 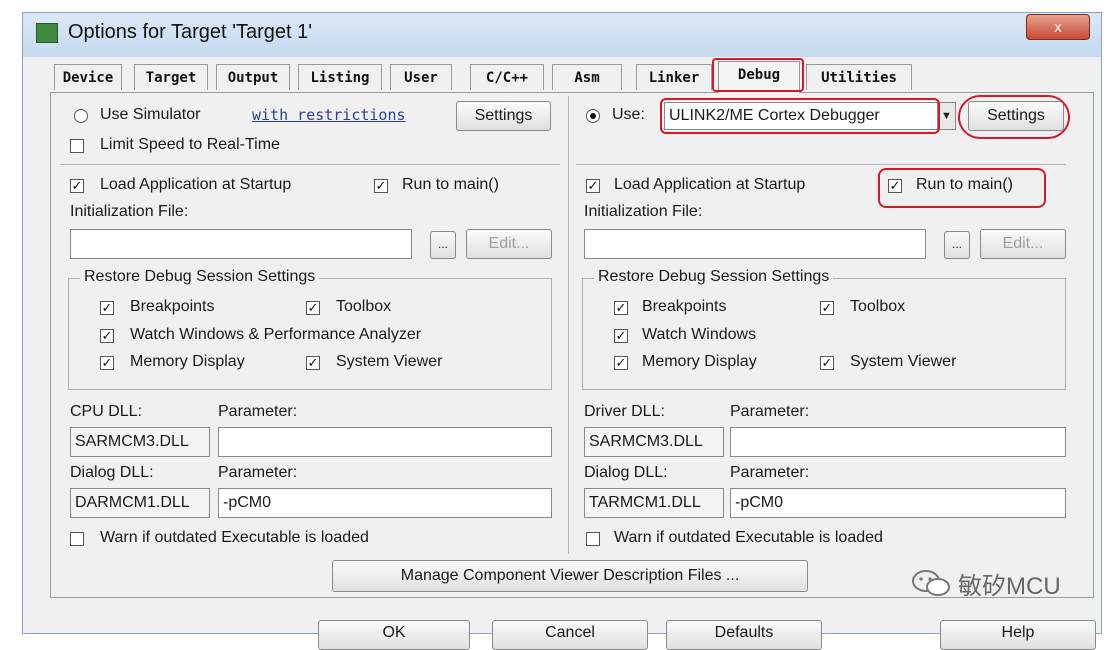 I want to click on init-file-input, so click(x=241, y=244).